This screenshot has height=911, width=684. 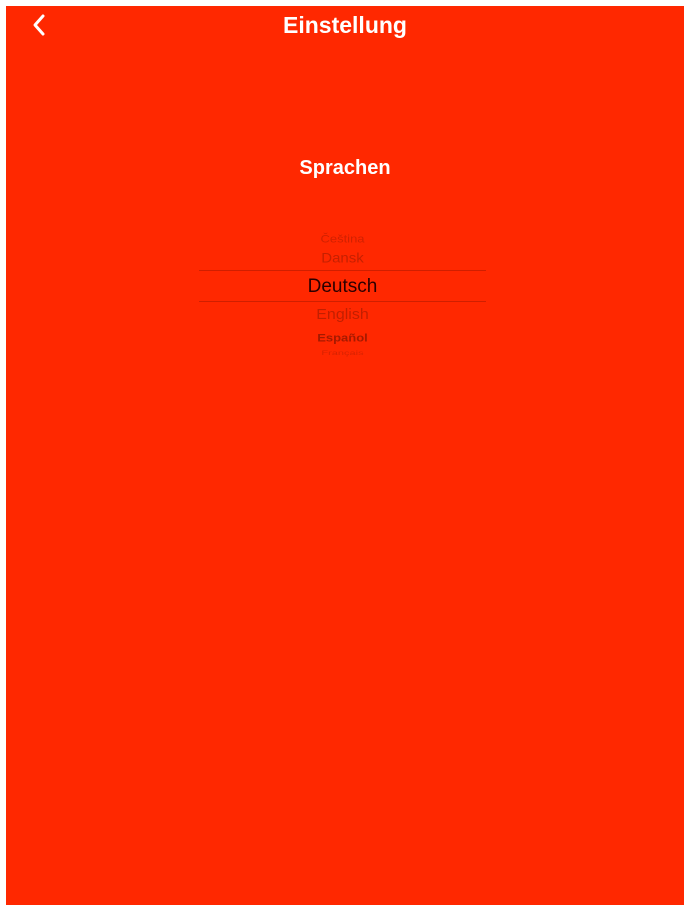 What do you see at coordinates (345, 168) in the screenshot?
I see `section-title-languages: Sprachen` at bounding box center [345, 168].